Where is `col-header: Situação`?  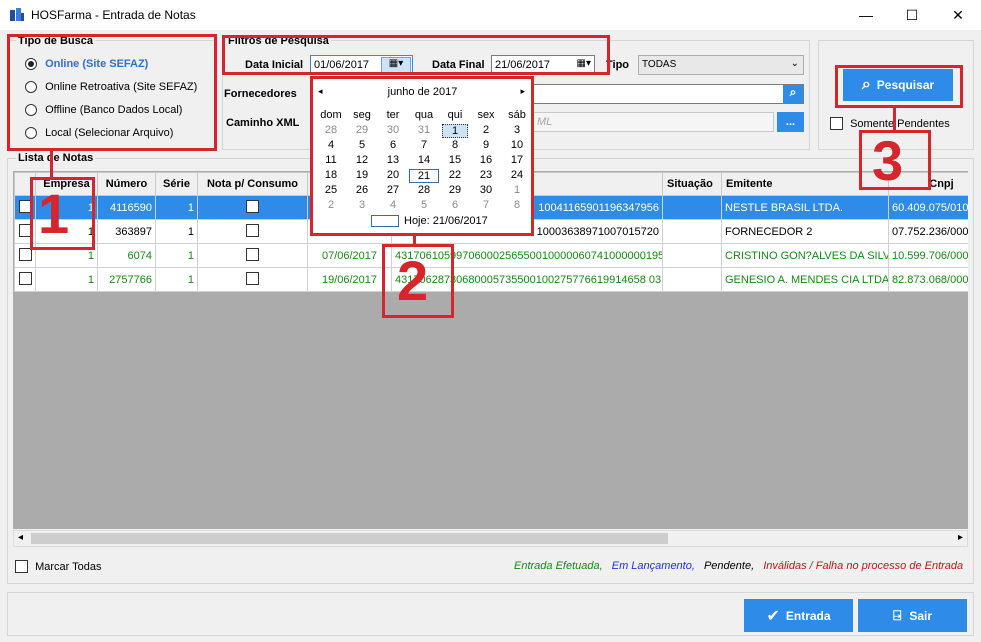 col-header: Situação is located at coordinates (692, 184).